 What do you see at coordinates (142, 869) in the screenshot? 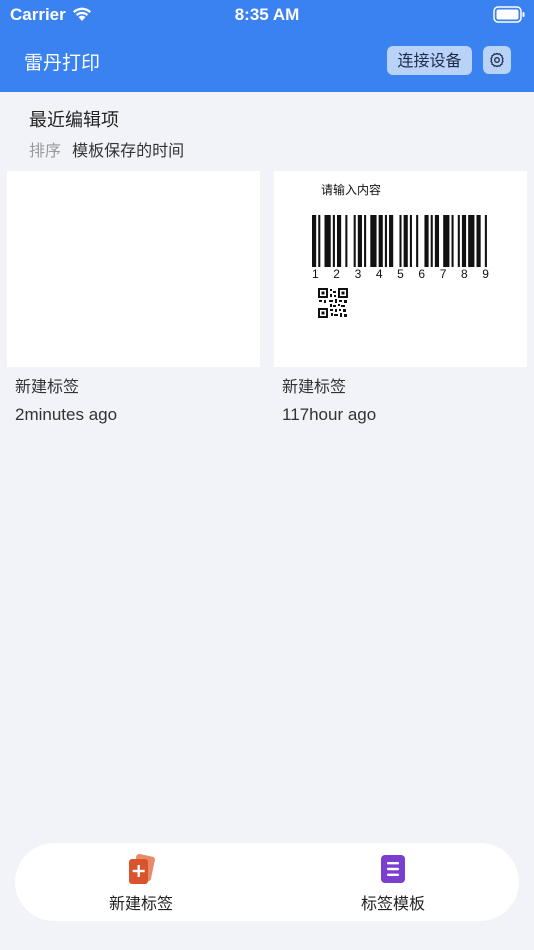
I see `new-label-icon` at bounding box center [142, 869].